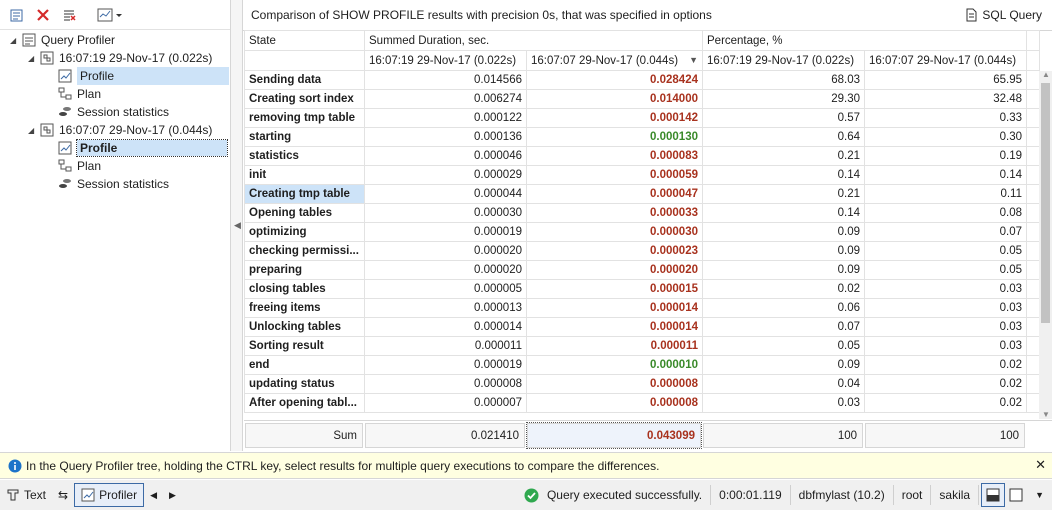 The image size is (1052, 510). I want to click on duration-run-2-cell: 0.014000, so click(614, 99).